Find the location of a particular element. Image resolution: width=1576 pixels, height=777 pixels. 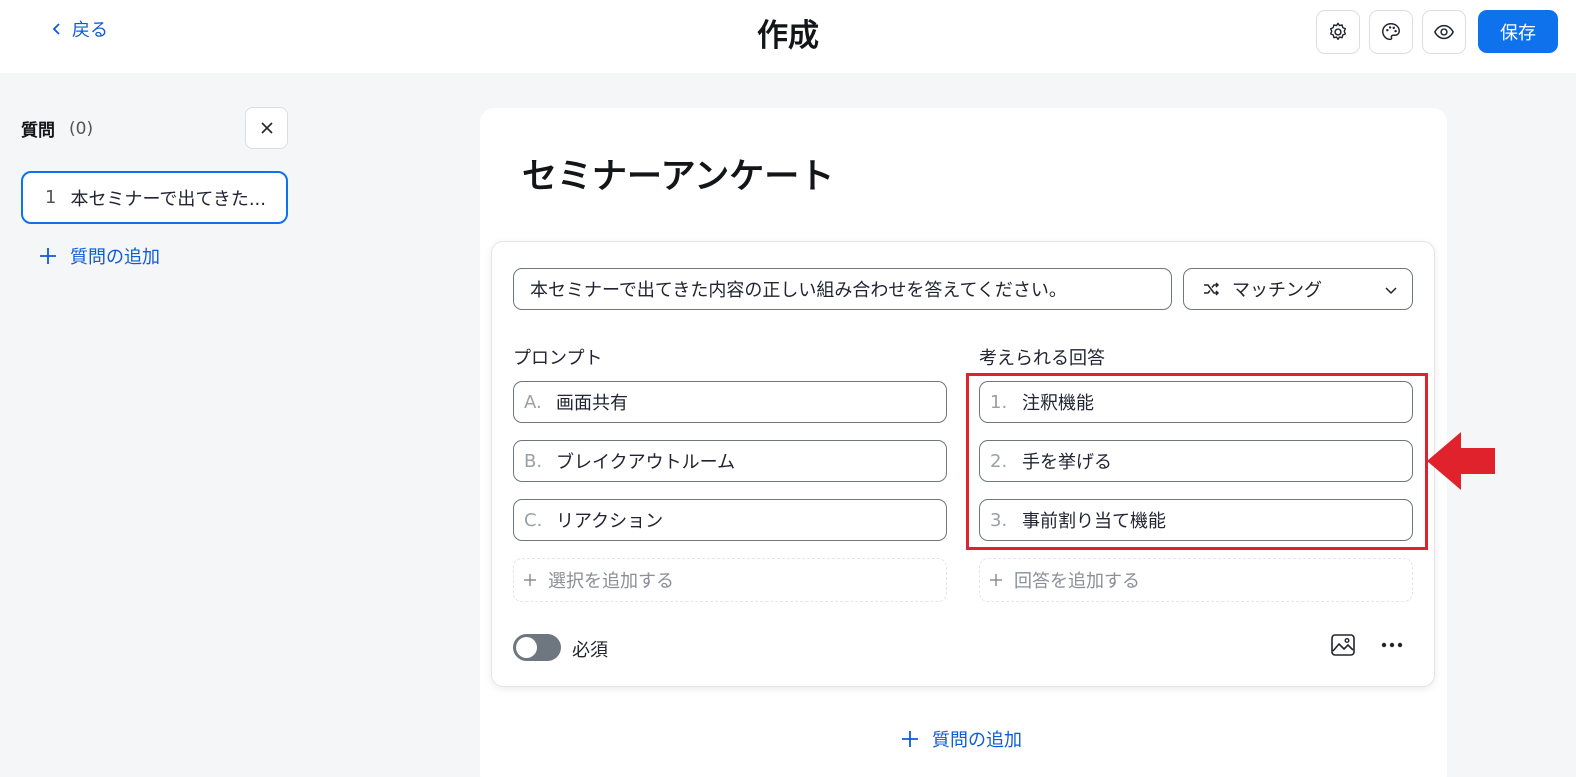

prompt-letter: B. is located at coordinates (533, 461).